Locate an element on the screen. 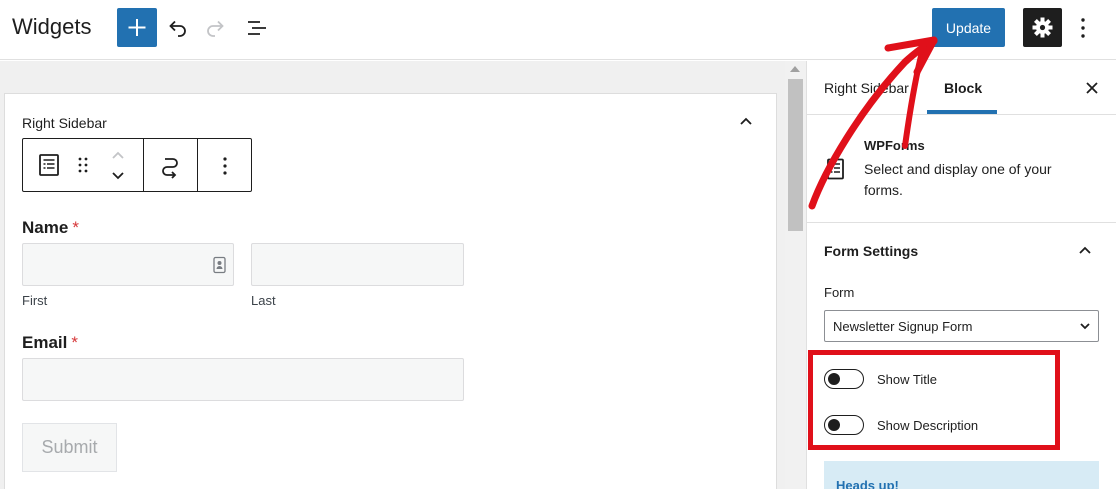  undo-button is located at coordinates (177, 28).